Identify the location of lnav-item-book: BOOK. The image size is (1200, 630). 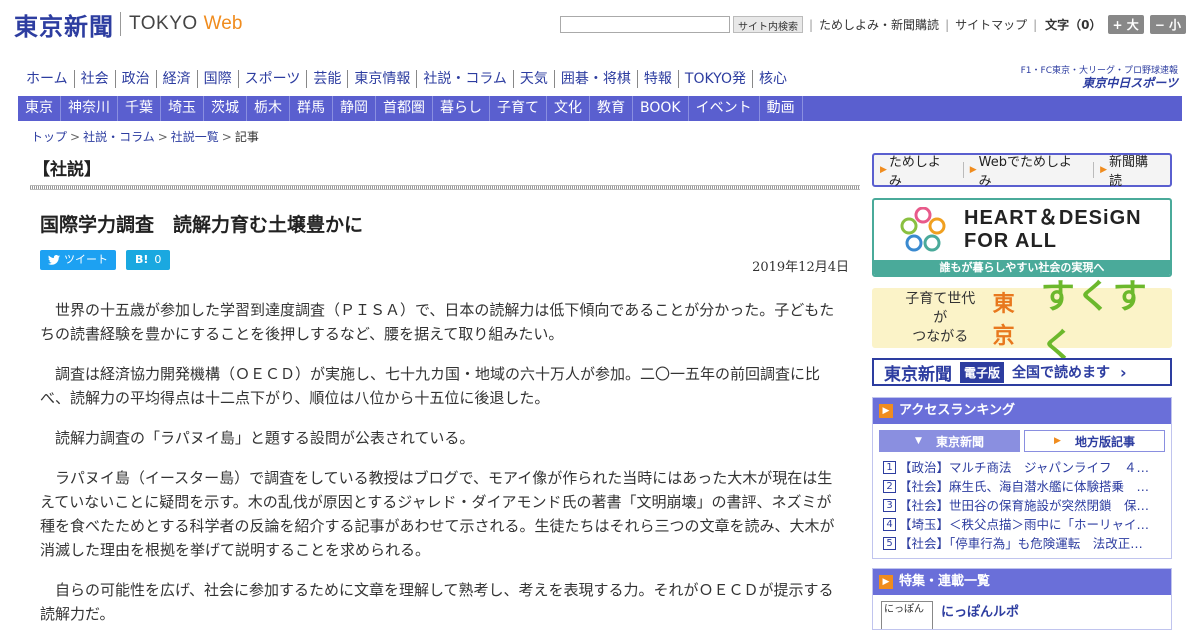
(661, 108).